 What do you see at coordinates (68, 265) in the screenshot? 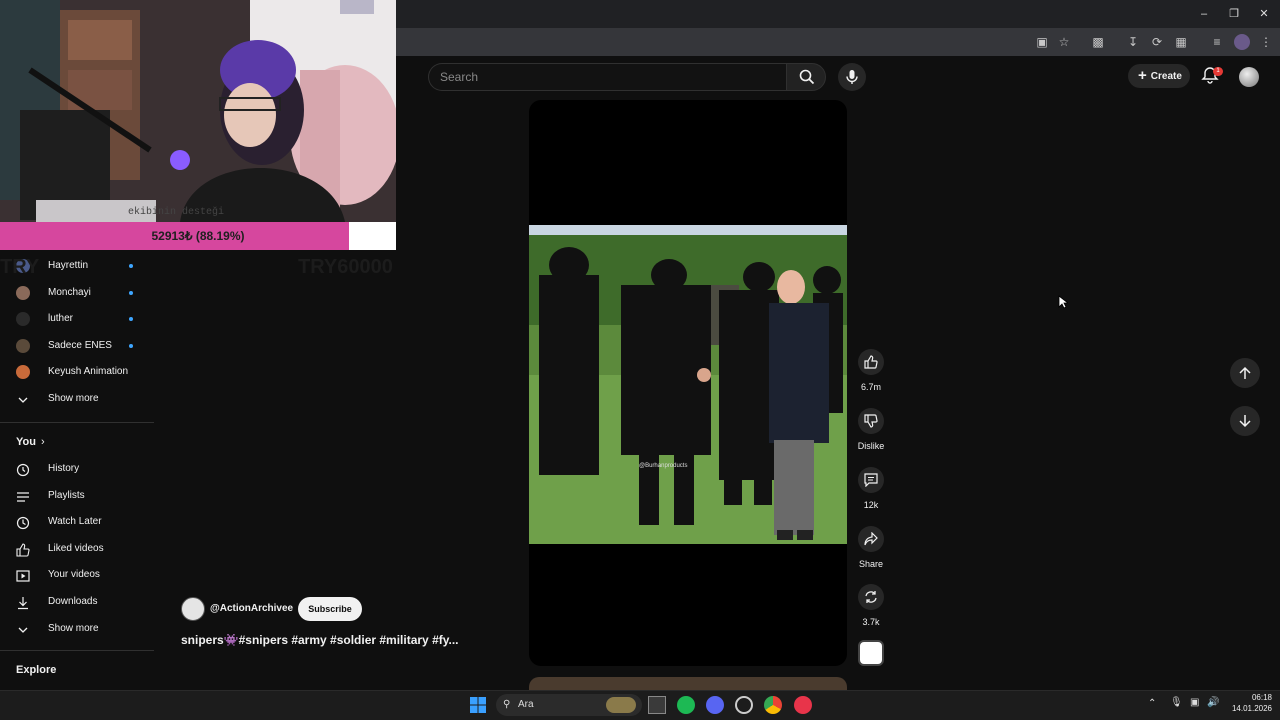
I see `sidebar-item-label: Hayrettin` at bounding box center [68, 265].